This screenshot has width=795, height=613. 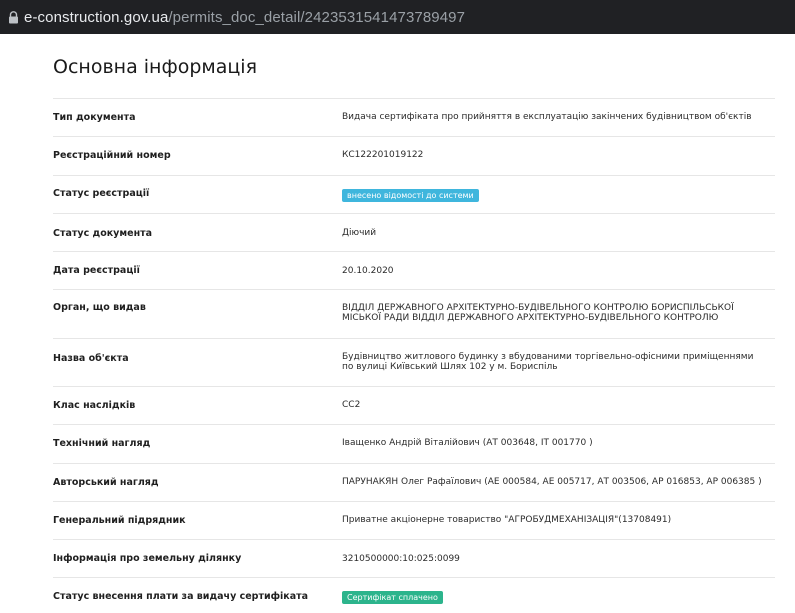 What do you see at coordinates (155, 67) in the screenshot?
I see `page-title: Основна інформація` at bounding box center [155, 67].